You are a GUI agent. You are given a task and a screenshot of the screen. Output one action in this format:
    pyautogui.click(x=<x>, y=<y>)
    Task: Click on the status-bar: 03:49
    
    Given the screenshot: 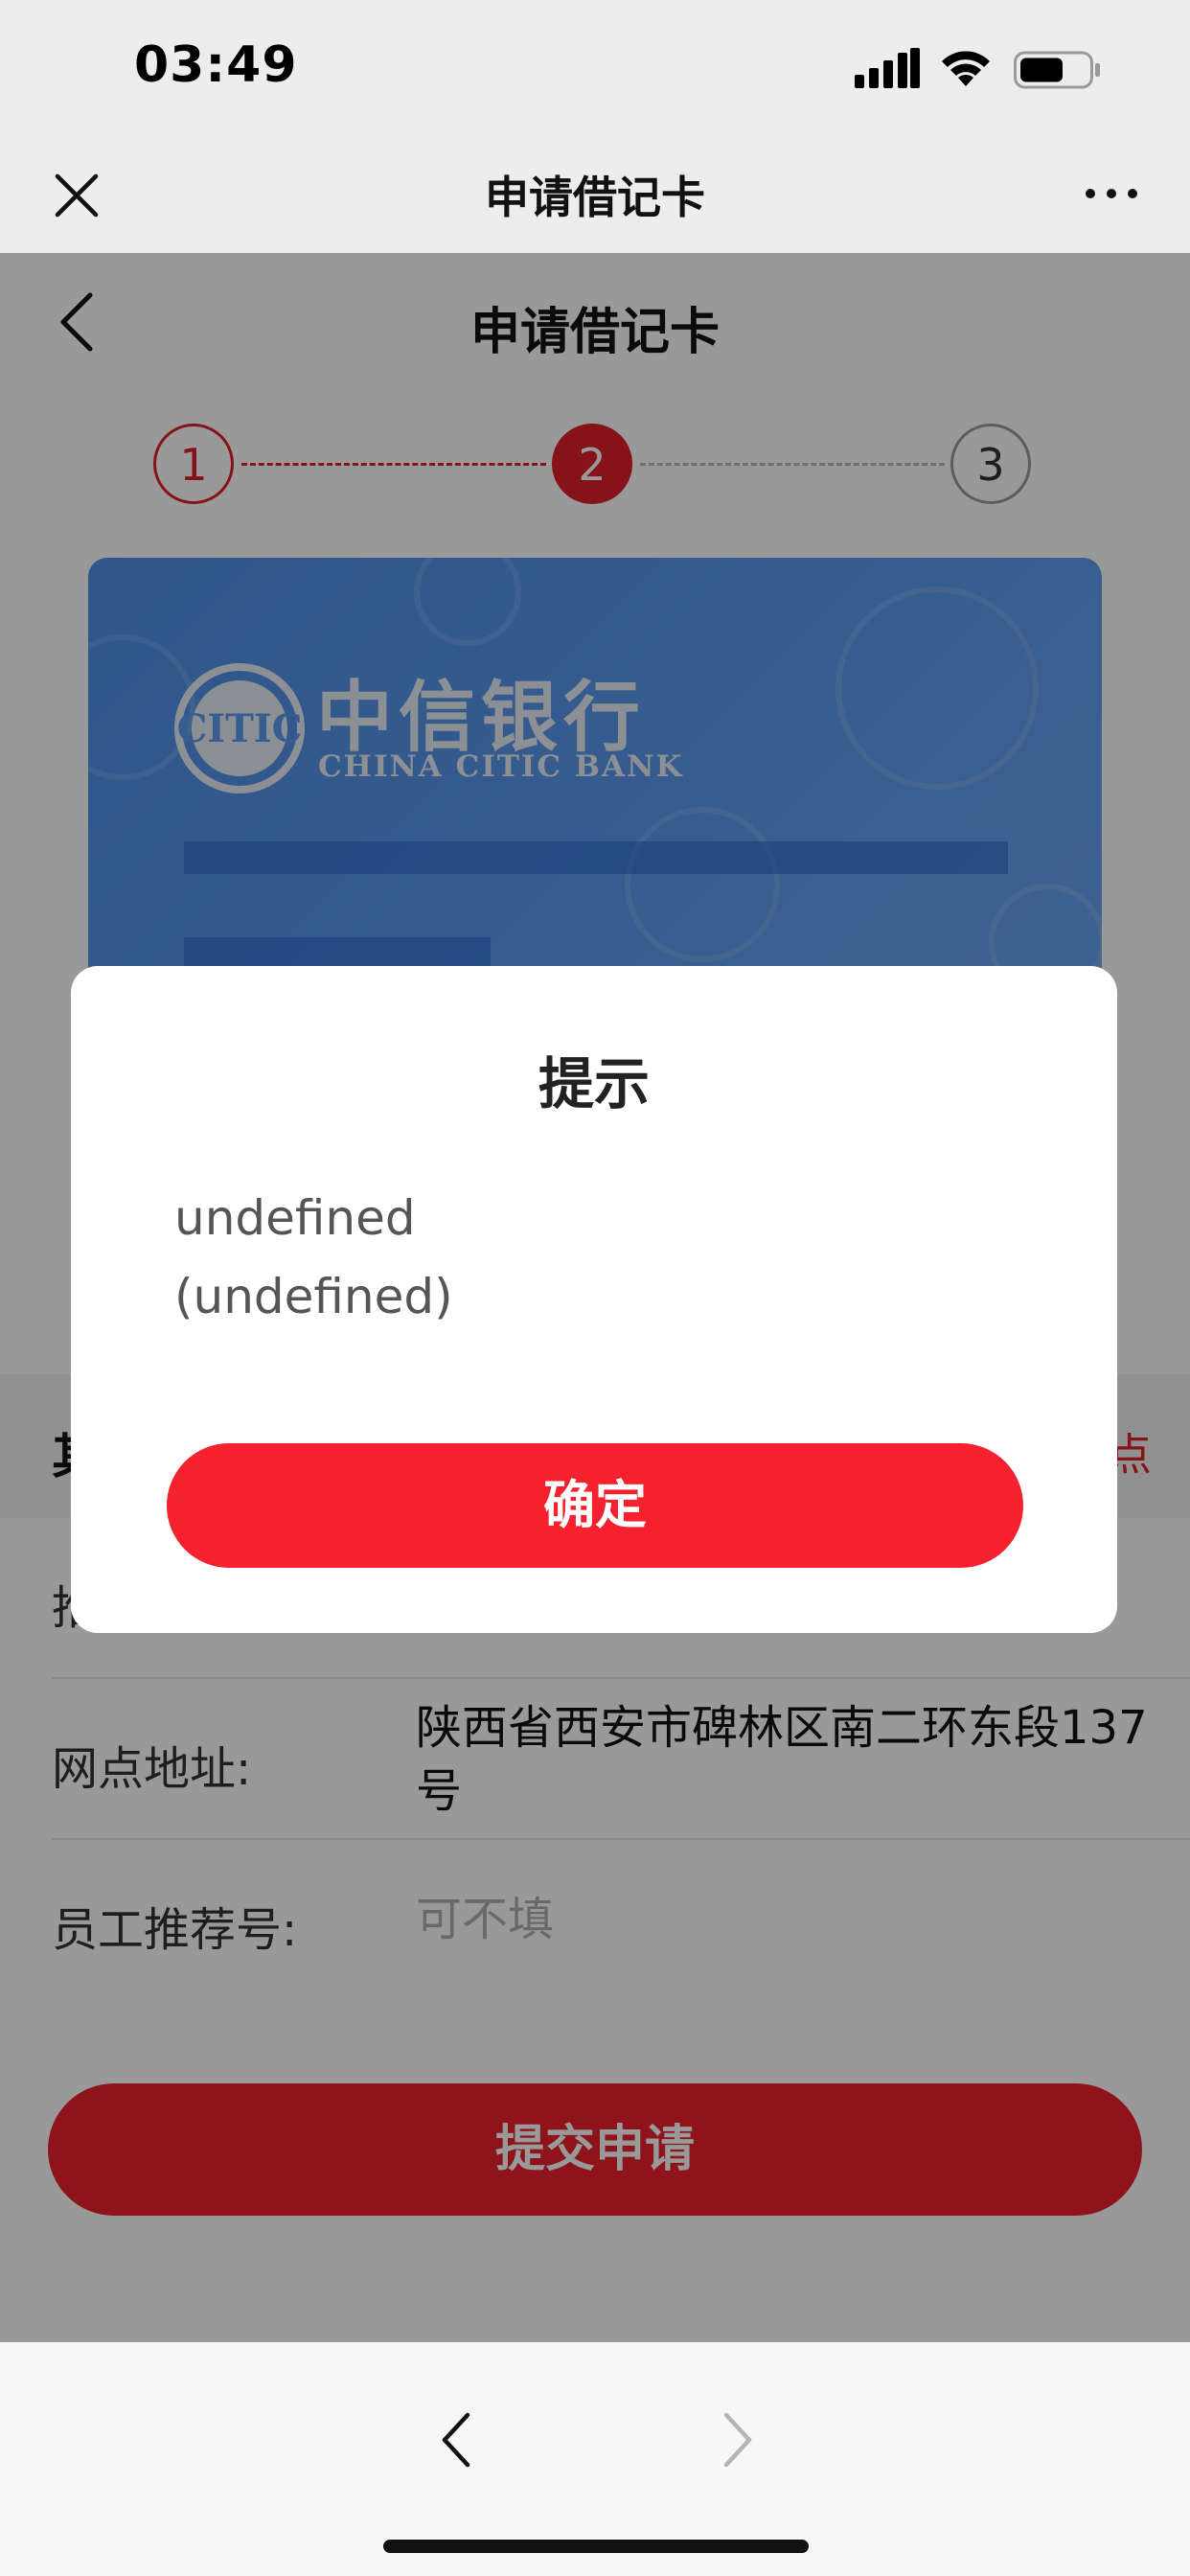 What is the action you would take?
    pyautogui.click(x=595, y=67)
    